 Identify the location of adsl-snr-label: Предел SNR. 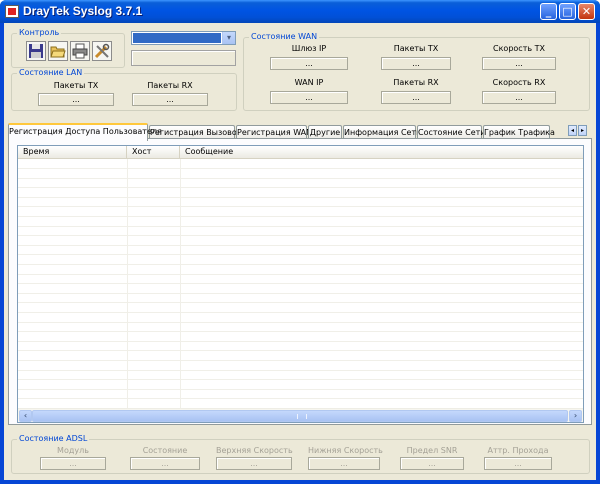
(432, 450).